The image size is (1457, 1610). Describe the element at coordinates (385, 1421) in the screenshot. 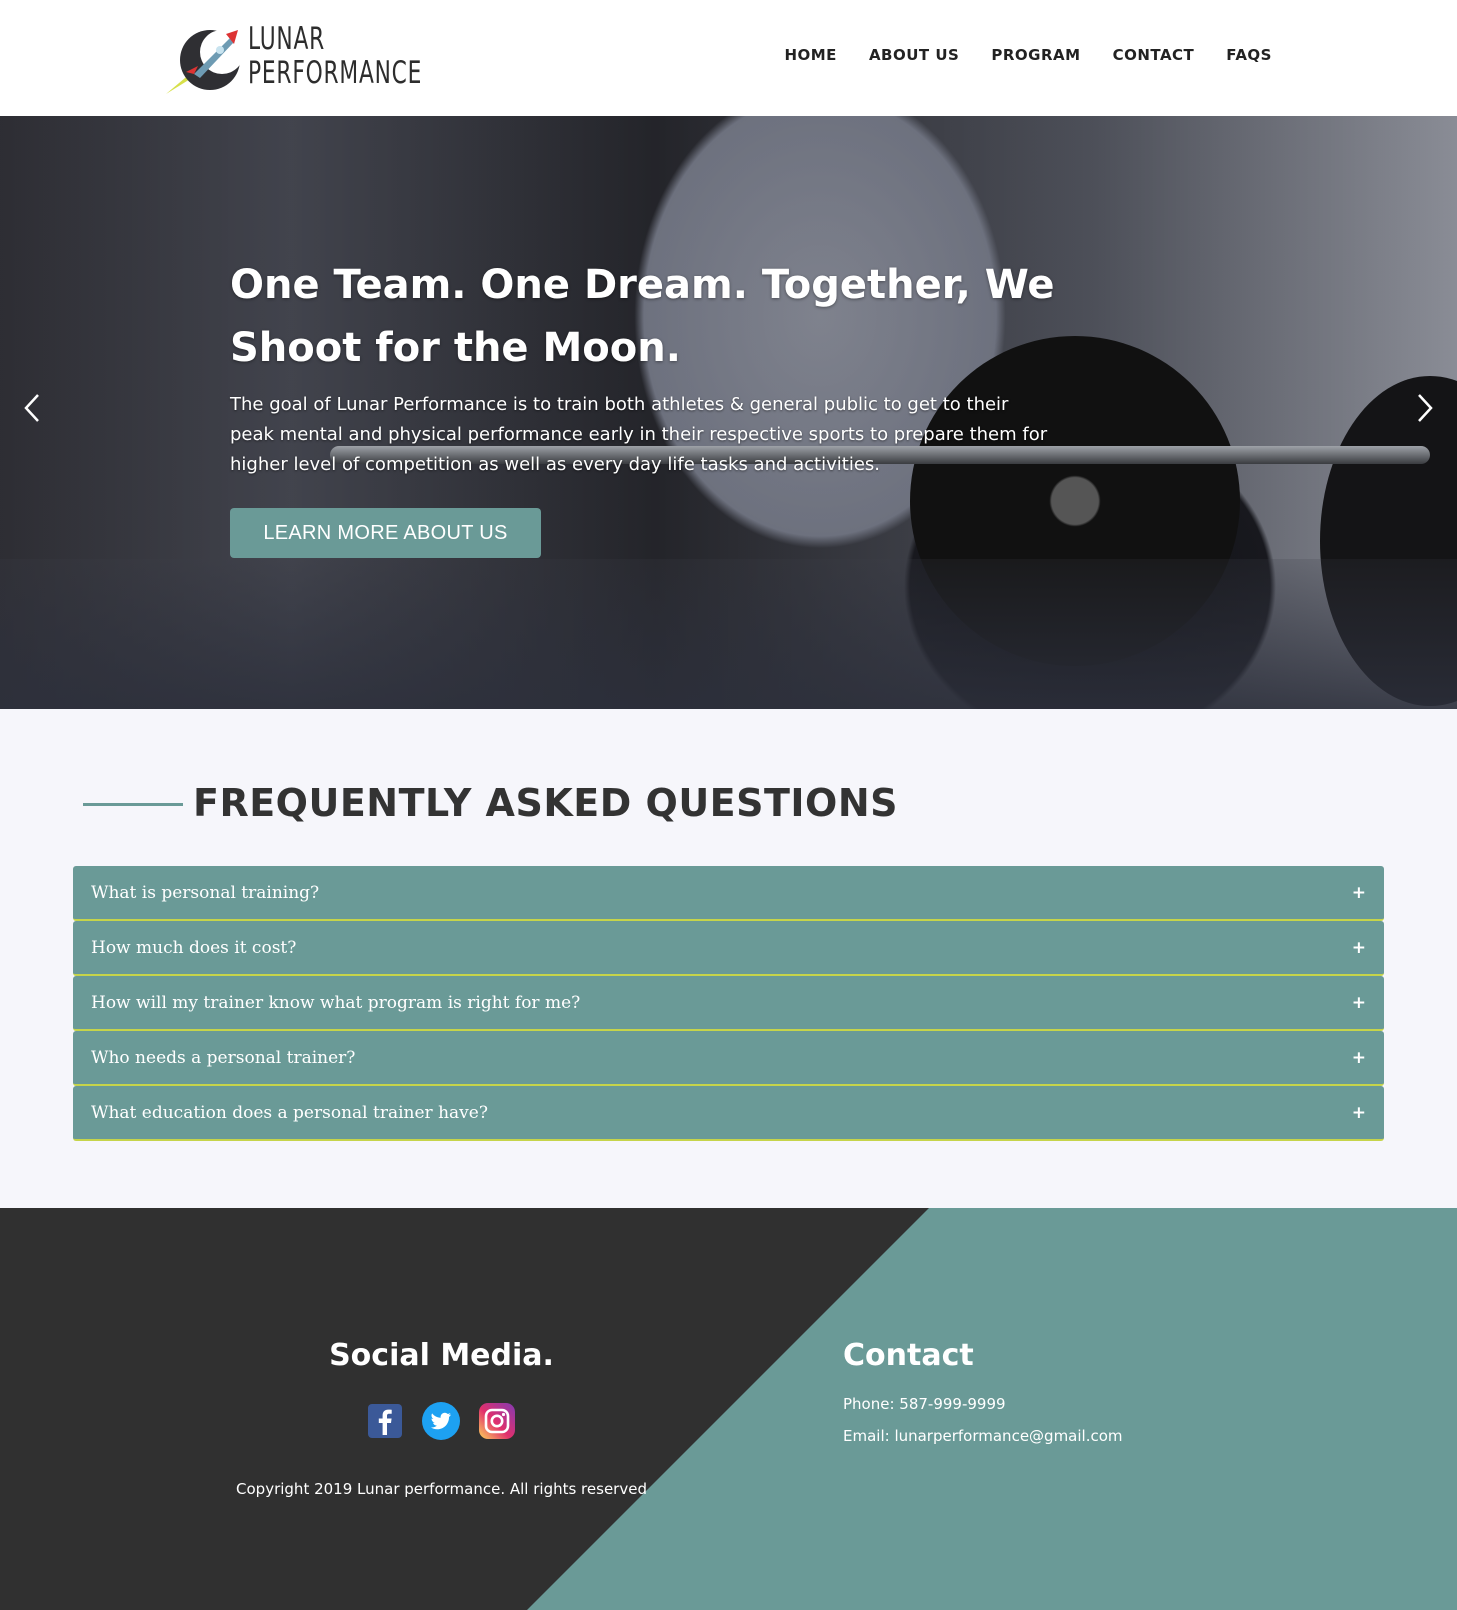

I see `facebook-icon` at that location.